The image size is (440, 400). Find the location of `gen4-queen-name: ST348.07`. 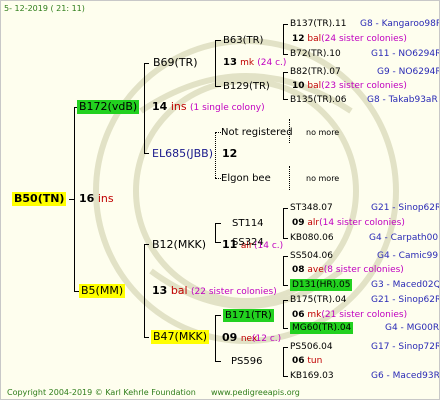

gen4-queen-name: ST348.07 is located at coordinates (311, 208).